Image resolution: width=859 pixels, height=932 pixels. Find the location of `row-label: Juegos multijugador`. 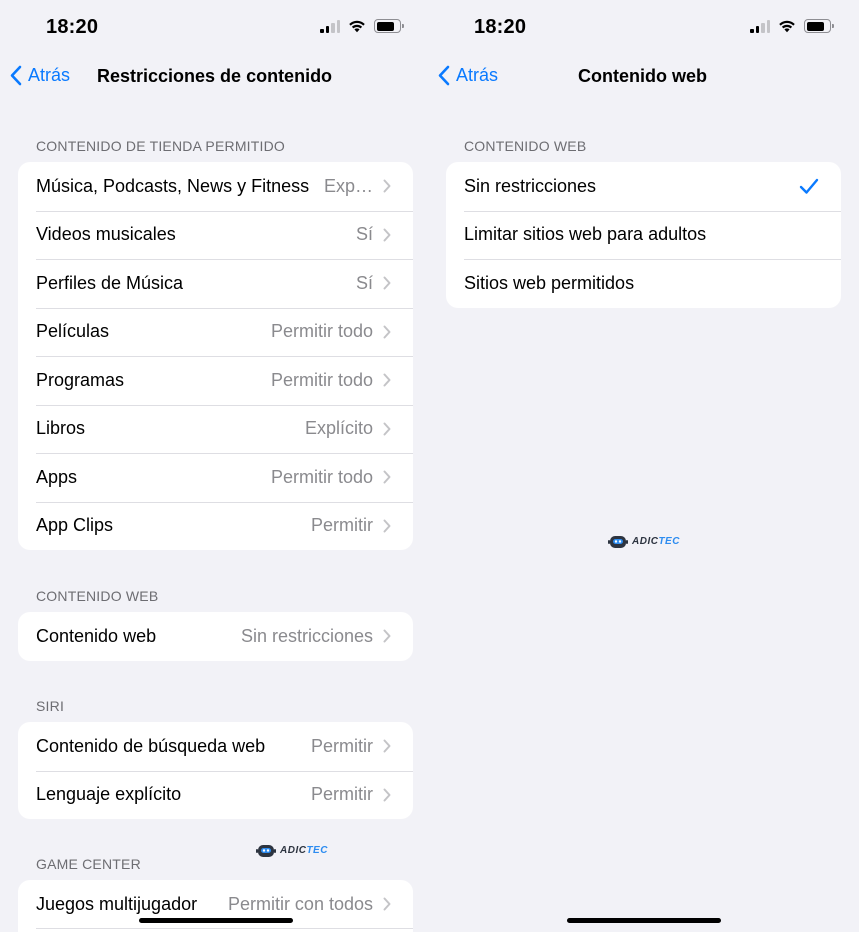

row-label: Juegos multijugador is located at coordinates (117, 903).